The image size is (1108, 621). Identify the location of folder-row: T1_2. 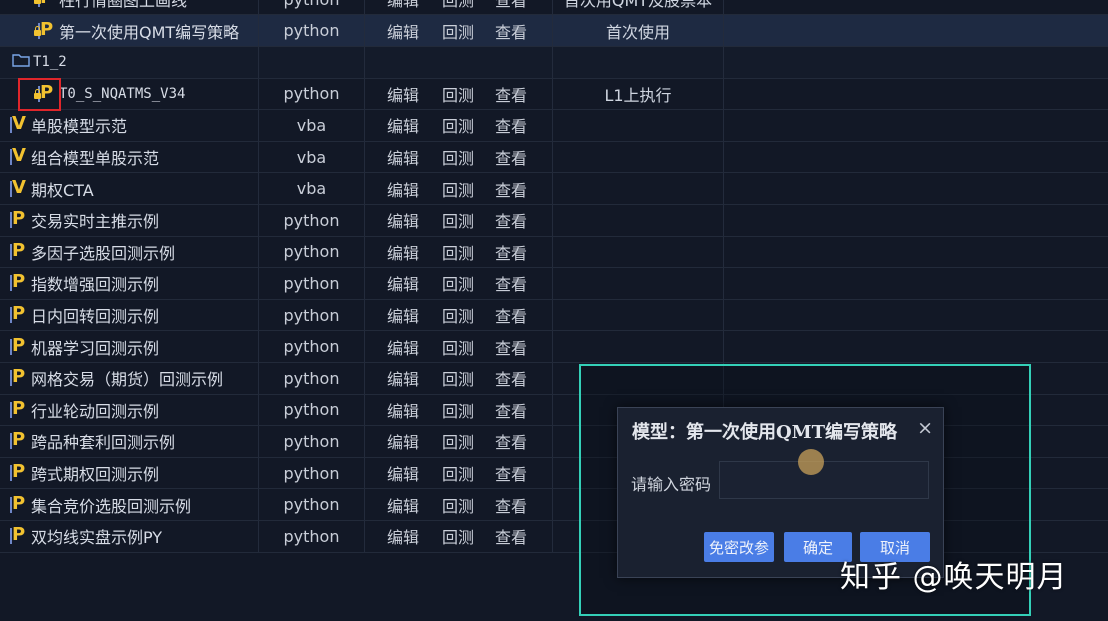
(554, 63).